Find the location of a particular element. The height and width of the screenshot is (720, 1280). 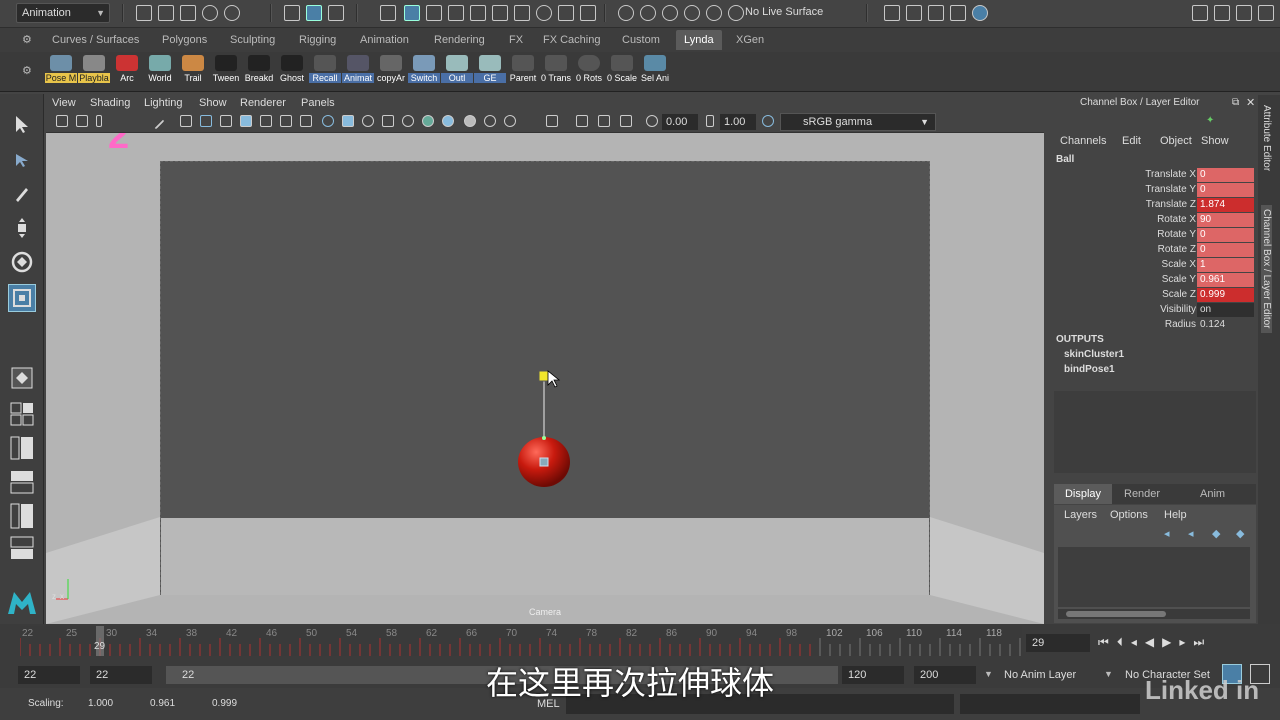

shelf-ghost-button: Ghost is located at coordinates (292, 71).